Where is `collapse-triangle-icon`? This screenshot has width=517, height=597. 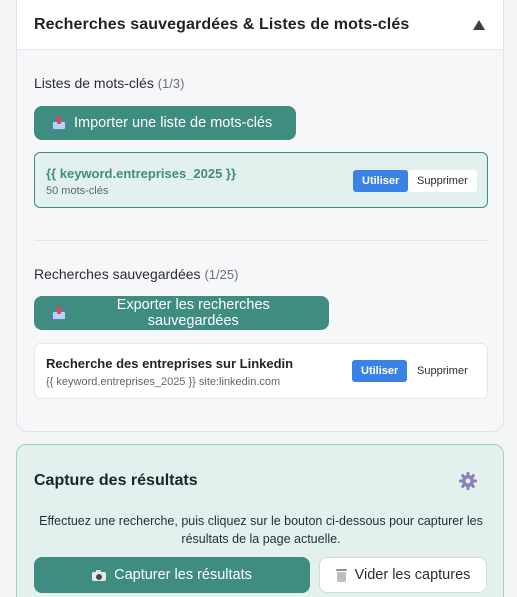
collapse-triangle-icon is located at coordinates (479, 24).